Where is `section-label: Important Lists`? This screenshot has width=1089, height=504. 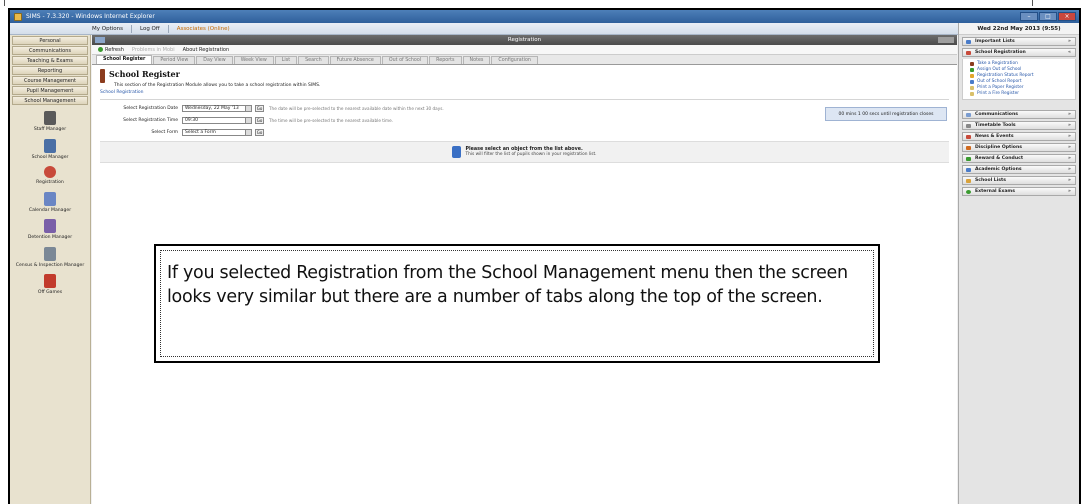 section-label: Important Lists is located at coordinates (995, 41).